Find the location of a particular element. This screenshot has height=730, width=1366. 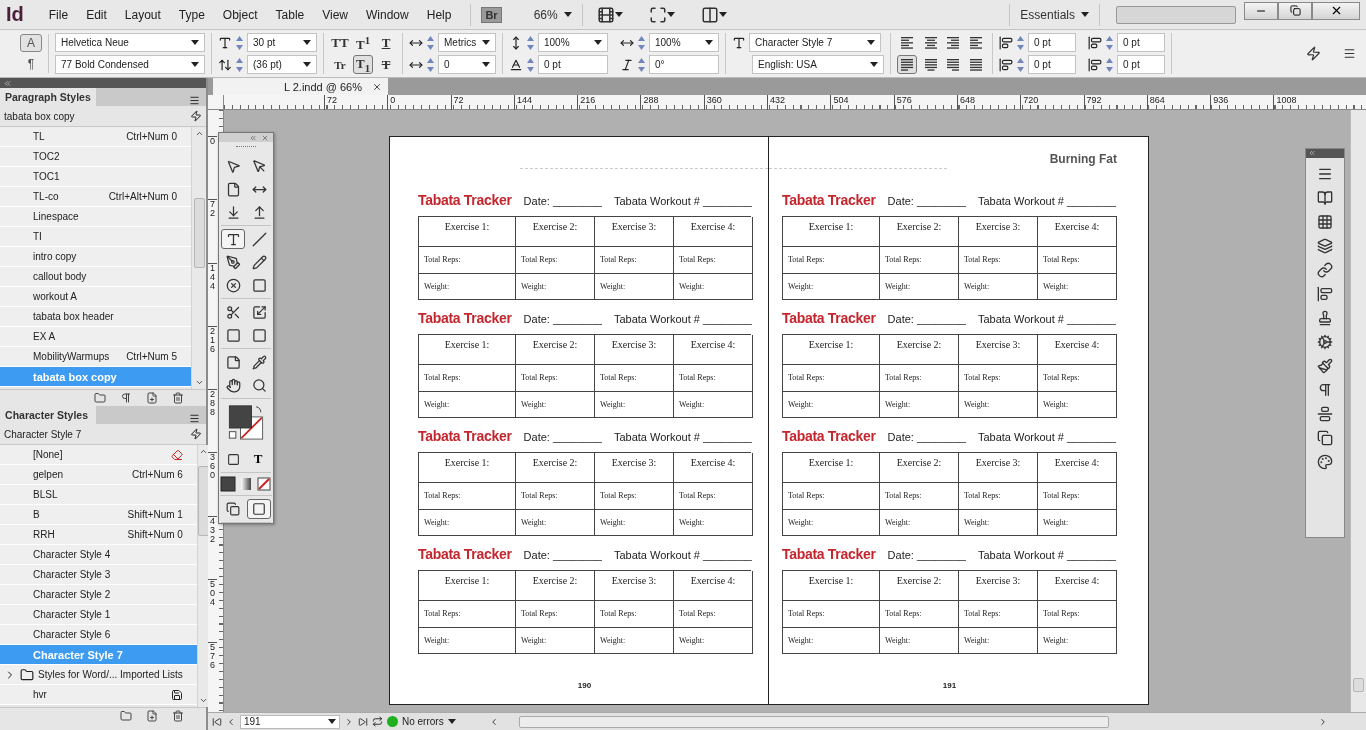

none-swatch-icon is located at coordinates (264, 484).